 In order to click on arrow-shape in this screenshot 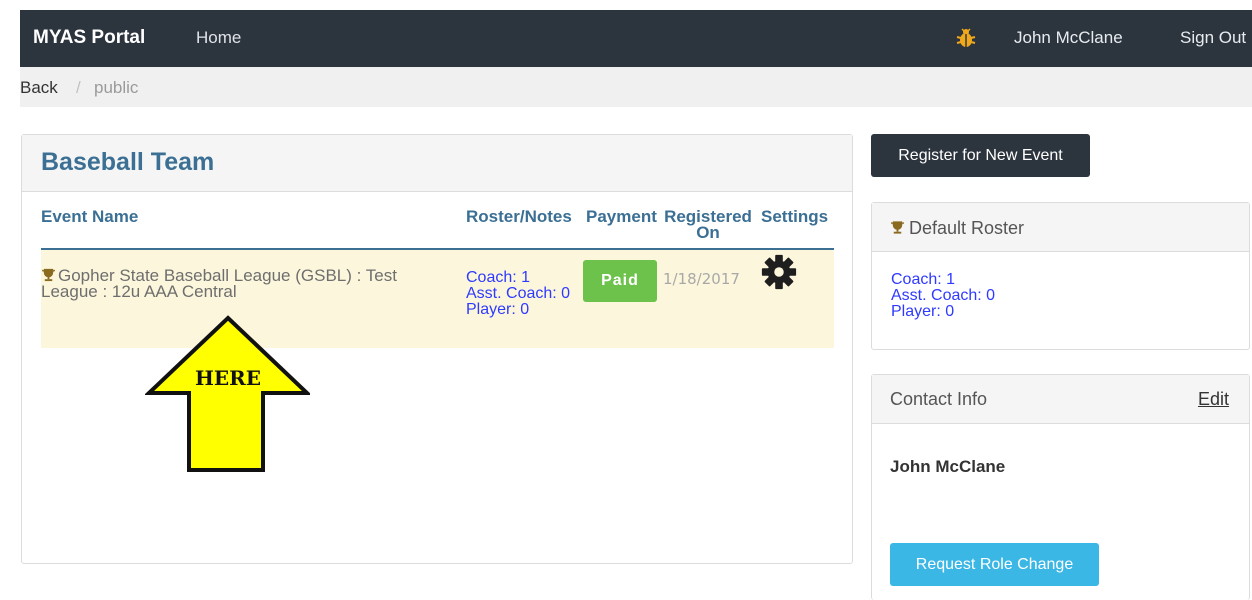, I will do `click(227, 393)`.